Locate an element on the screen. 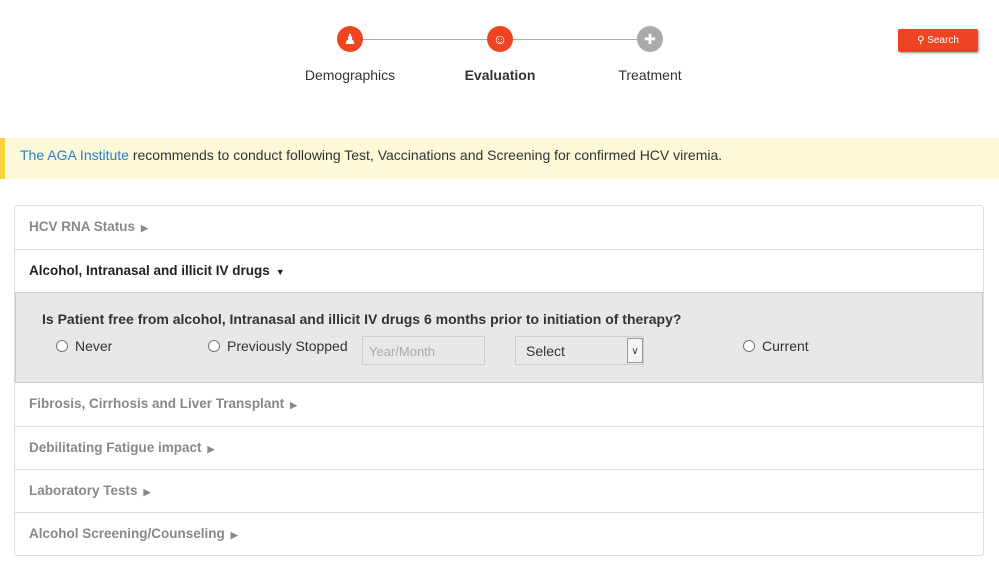  person-icon: ♟ is located at coordinates (350, 39).